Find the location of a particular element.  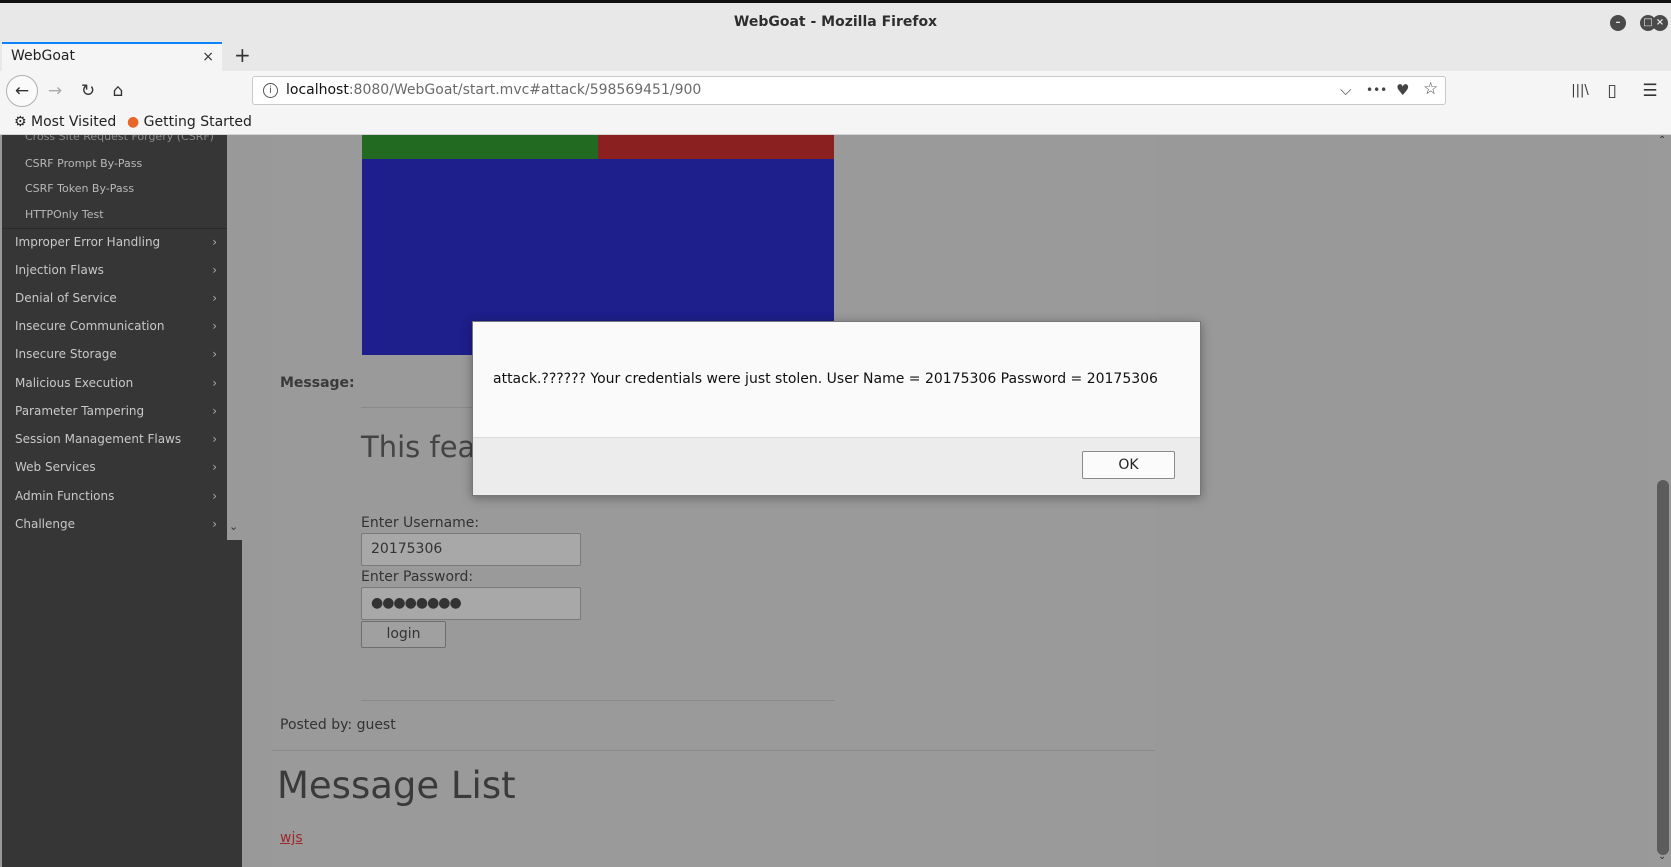

scroll-up-icon: ⌃ is located at coordinates (1662, 140).